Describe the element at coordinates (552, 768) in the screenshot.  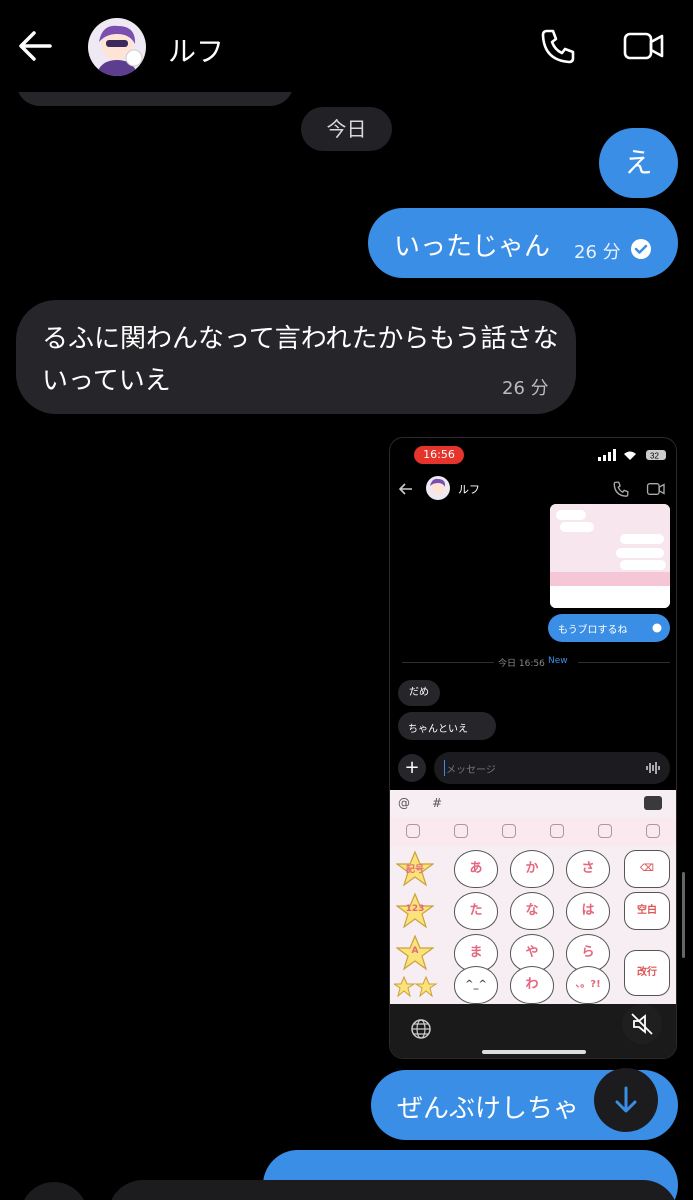
I see `message-input: メッセージ` at that location.